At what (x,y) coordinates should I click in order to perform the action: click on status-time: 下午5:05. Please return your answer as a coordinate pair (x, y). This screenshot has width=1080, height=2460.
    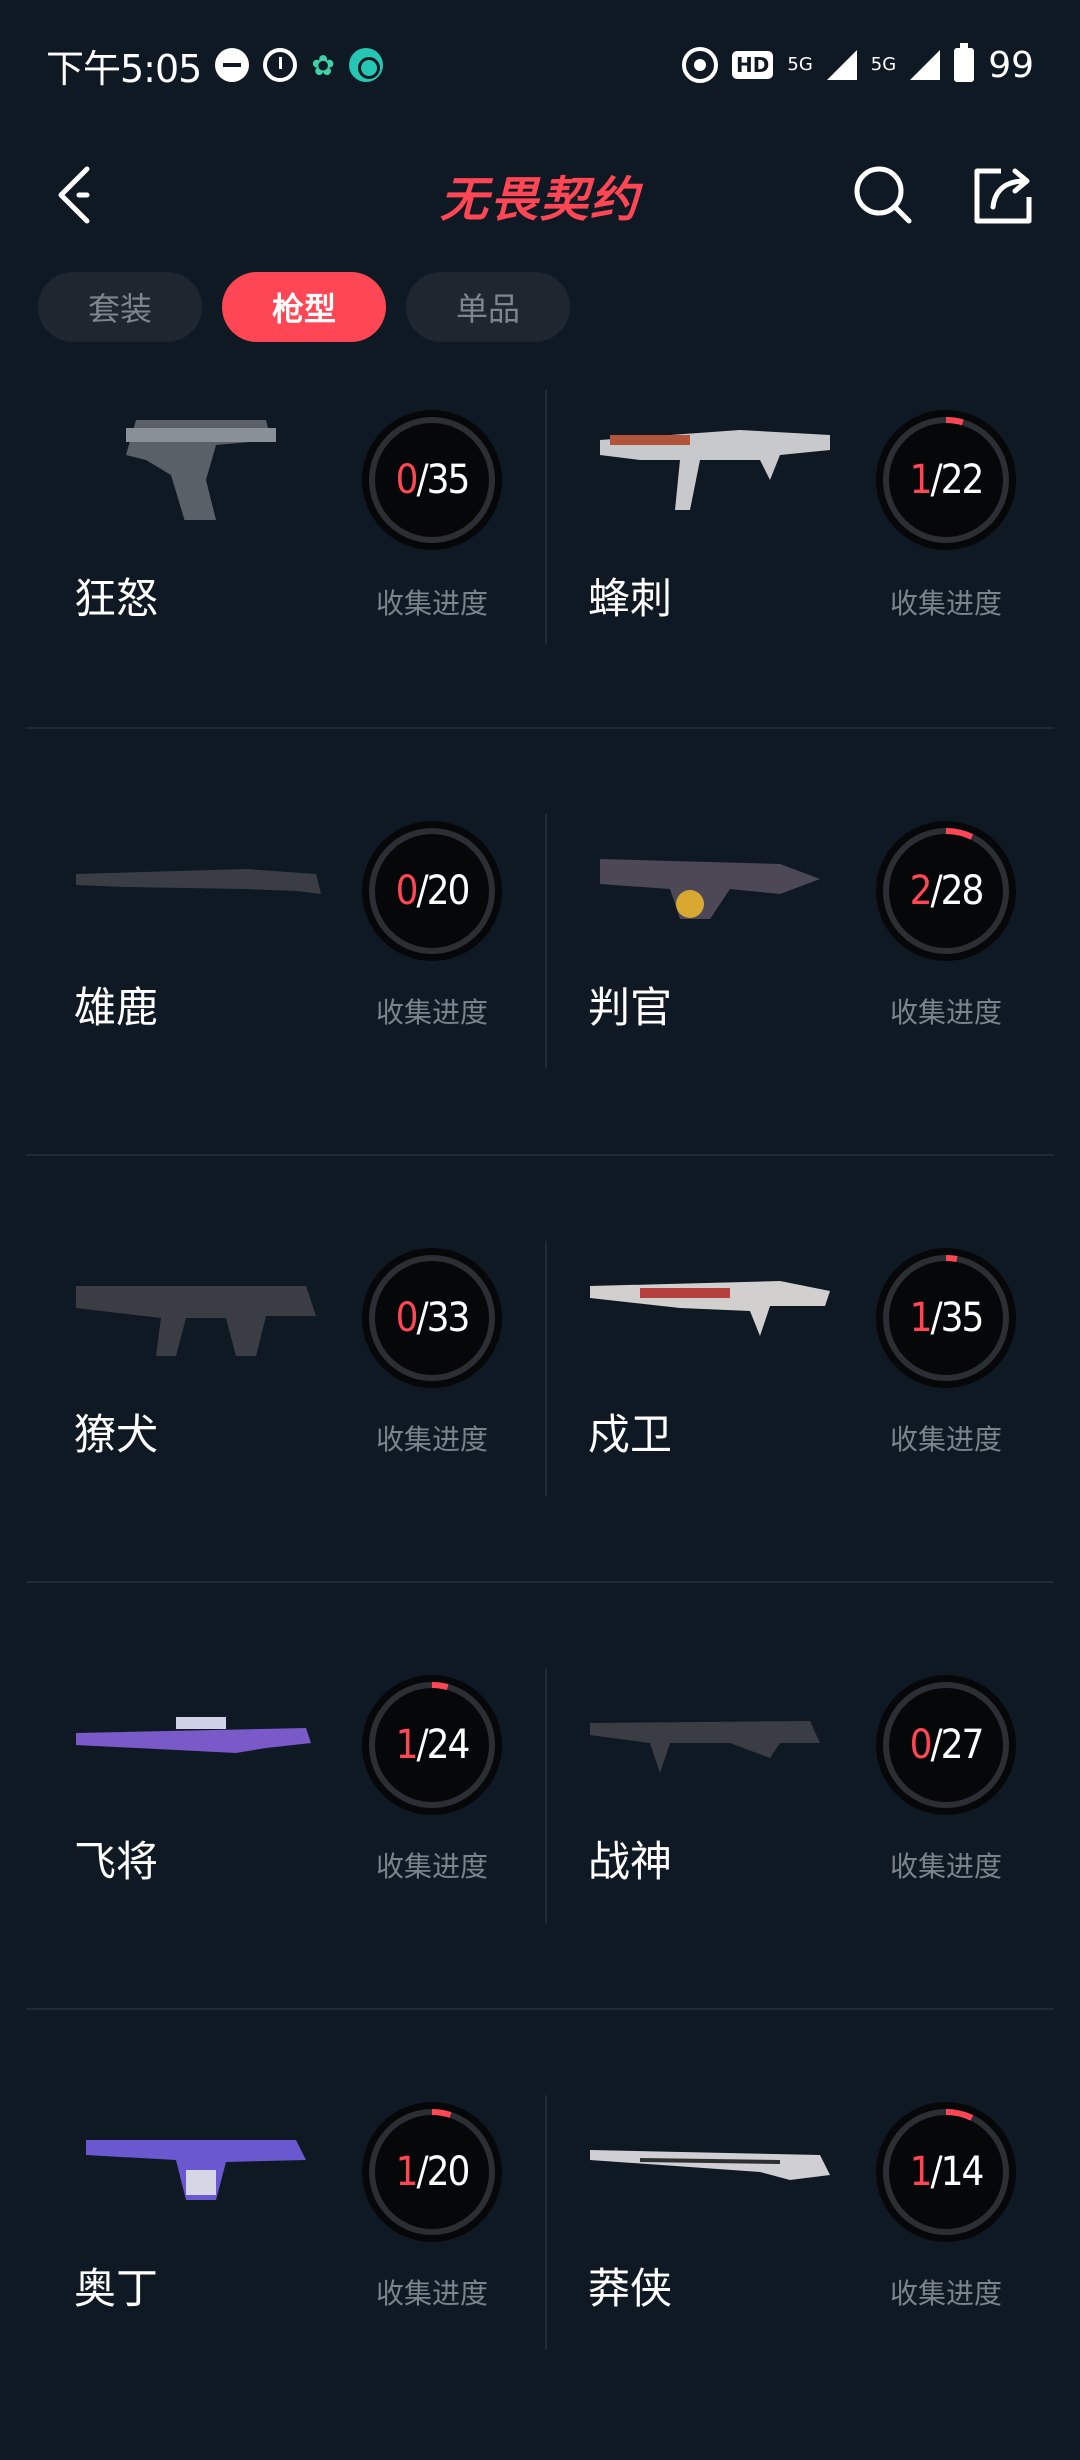
    Looking at the image, I should click on (124, 68).